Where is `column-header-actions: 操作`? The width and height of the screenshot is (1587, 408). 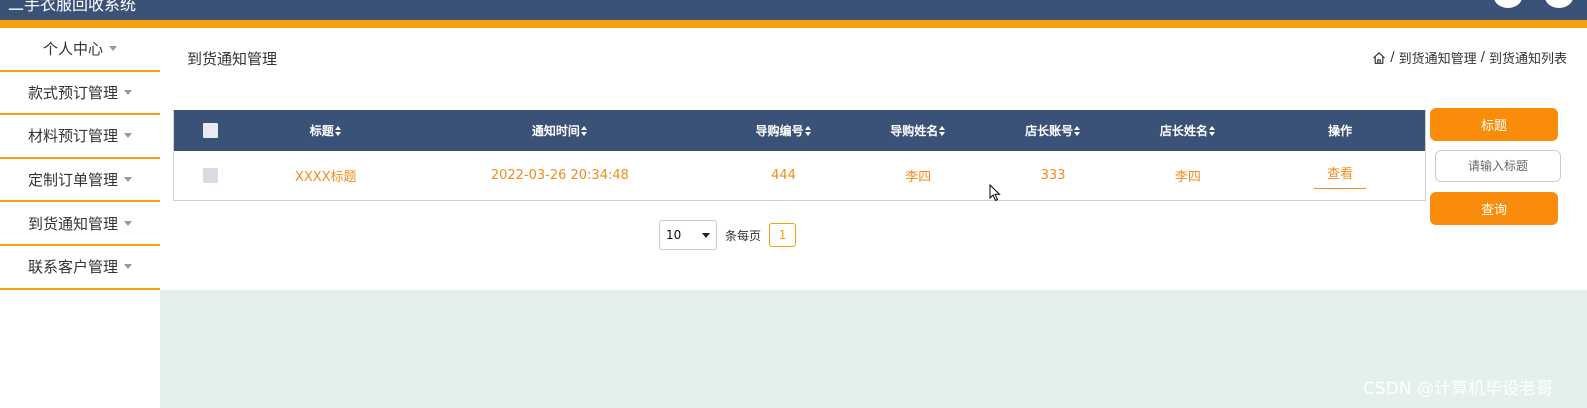
column-header-actions: 操作 is located at coordinates (1340, 131).